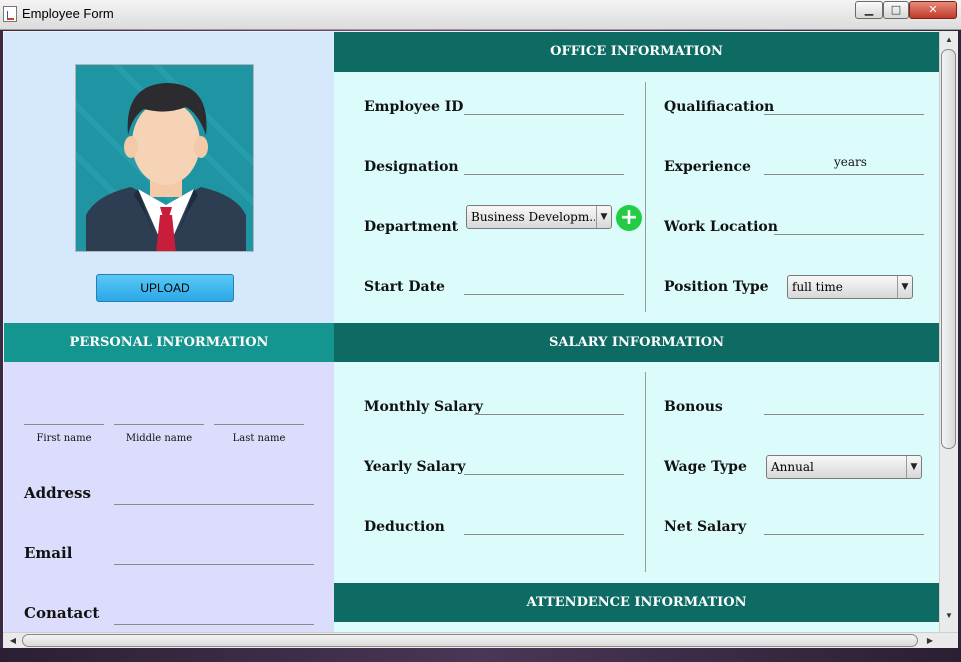 The image size is (961, 662). What do you see at coordinates (850, 162) in the screenshot?
I see `experience-unit-label: years` at bounding box center [850, 162].